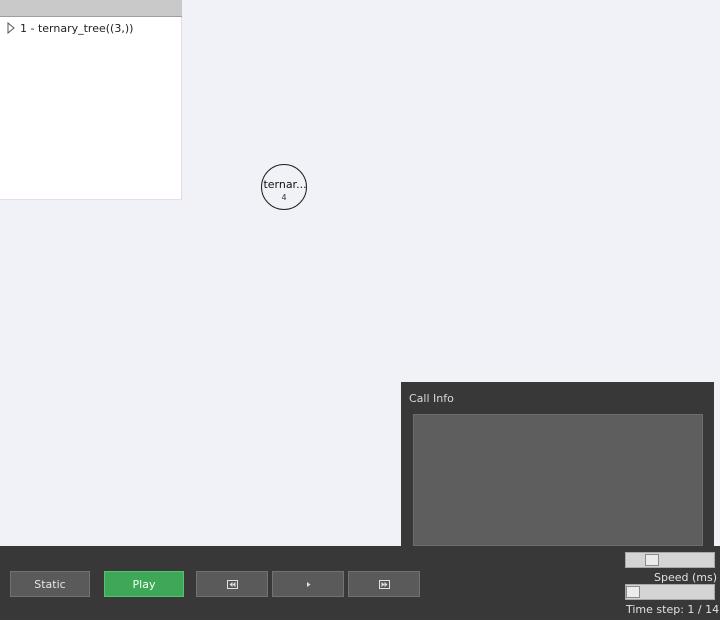 The height and width of the screenshot is (620, 720). Describe the element at coordinates (50, 584) in the screenshot. I see `static-button: Static` at that location.